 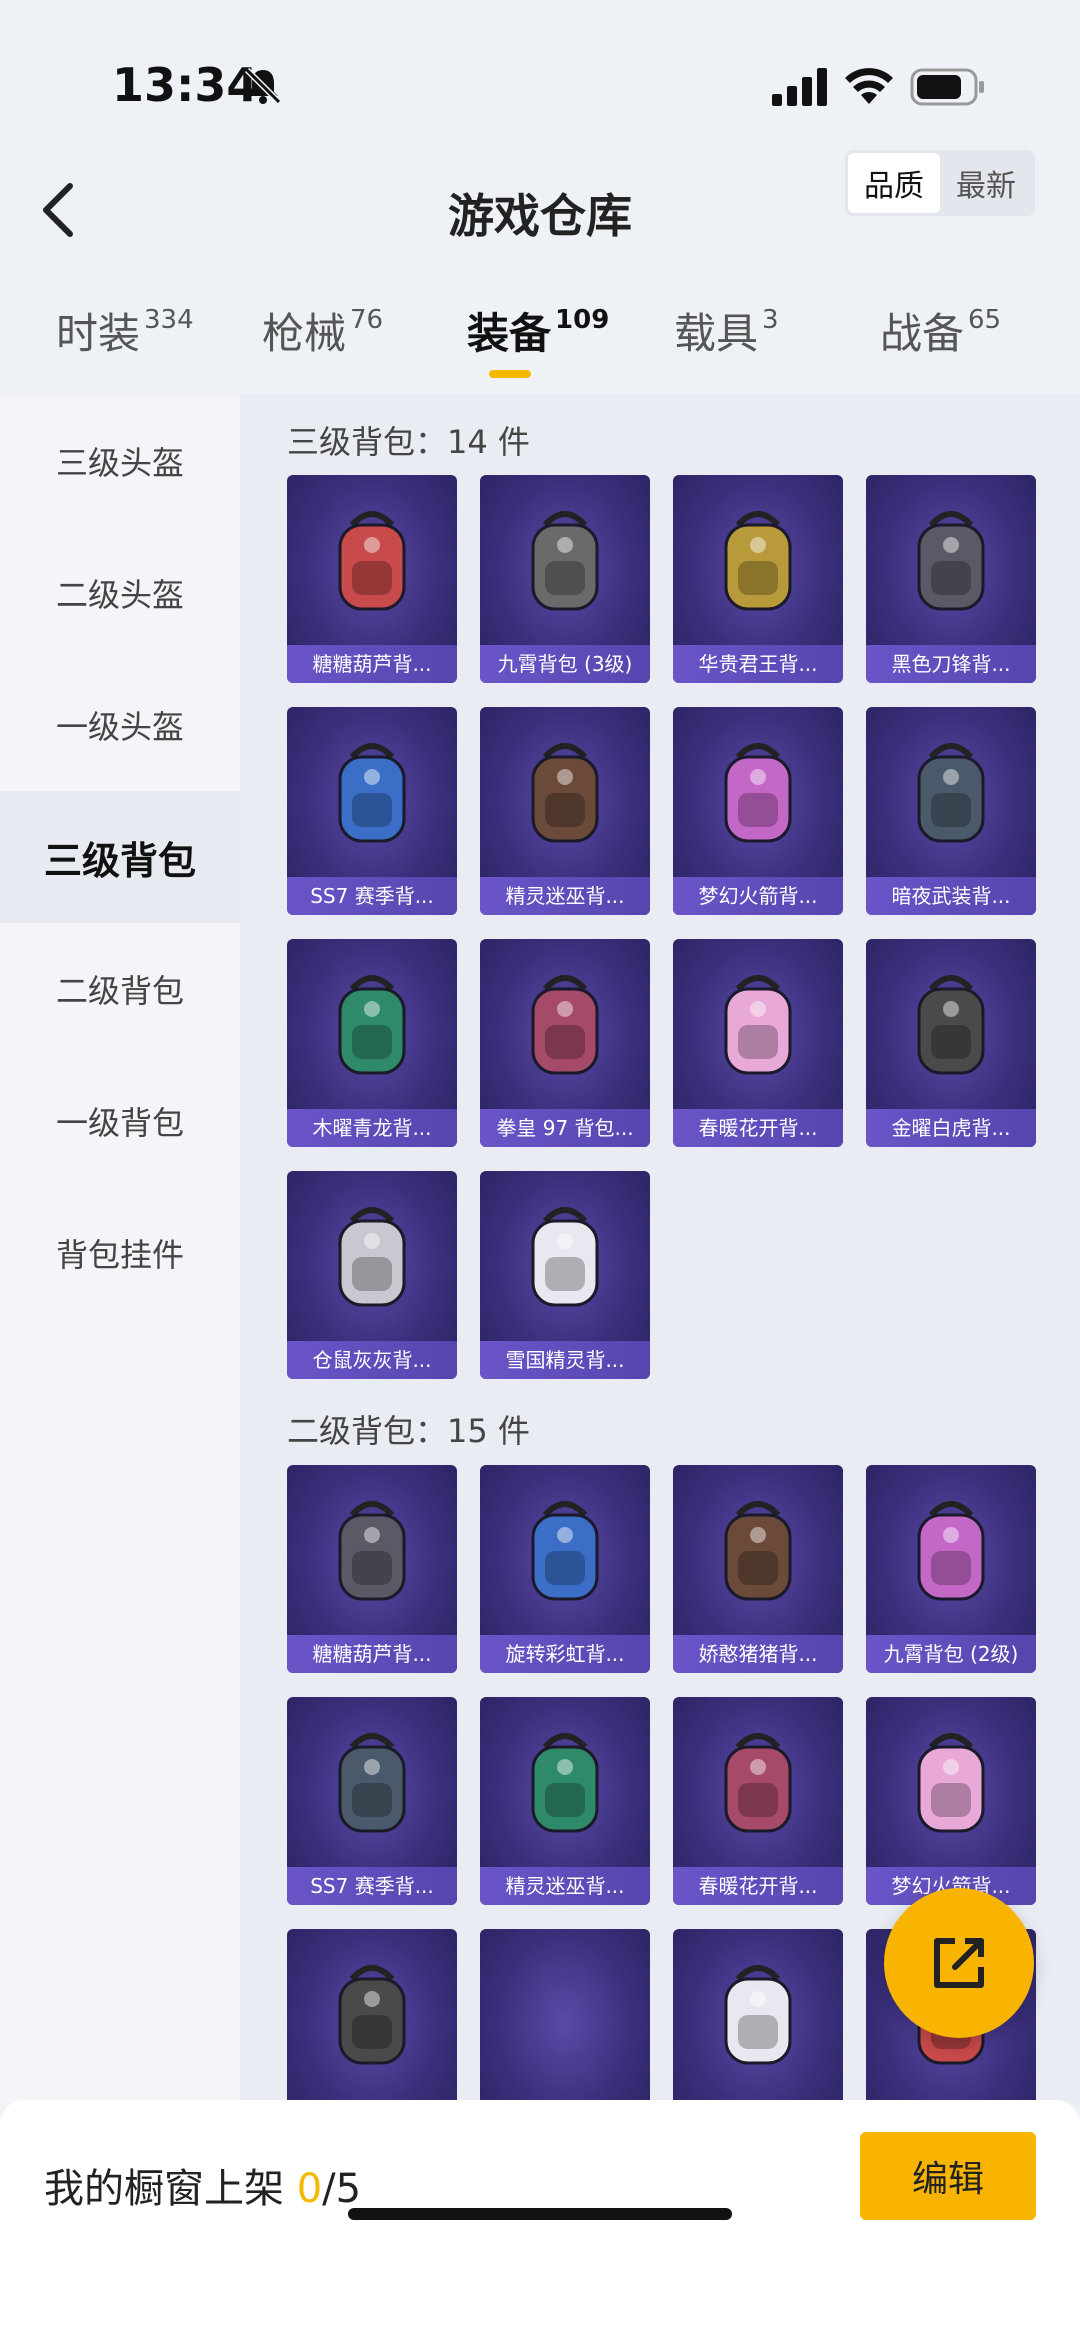 What do you see at coordinates (263, 86) in the screenshot?
I see `bell-muted-icon` at bounding box center [263, 86].